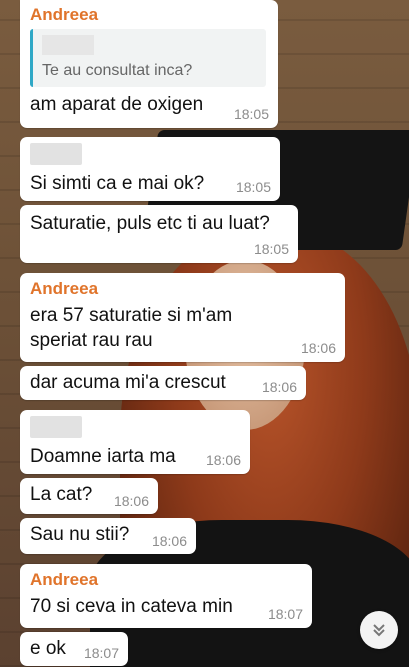  I want to click on quoted-text: Te au consultat inca?, so click(117, 70).